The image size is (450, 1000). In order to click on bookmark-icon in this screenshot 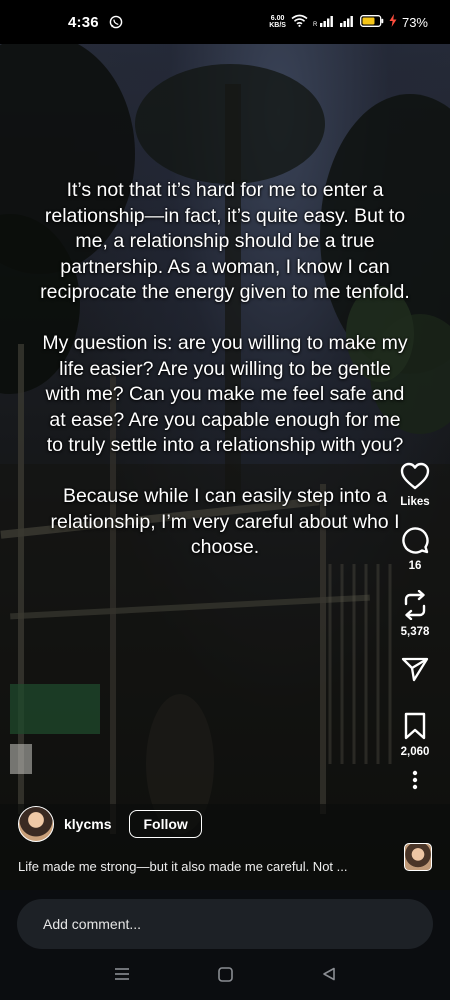, I will do `click(415, 726)`.